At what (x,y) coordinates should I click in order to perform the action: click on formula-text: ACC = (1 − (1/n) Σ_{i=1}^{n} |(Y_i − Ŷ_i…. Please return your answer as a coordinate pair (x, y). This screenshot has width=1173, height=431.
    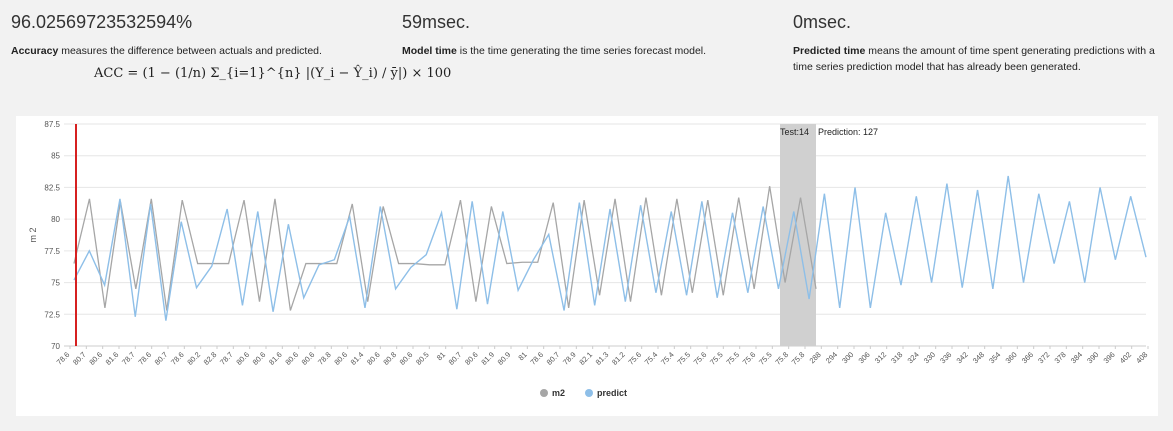
    Looking at the image, I should click on (273, 73).